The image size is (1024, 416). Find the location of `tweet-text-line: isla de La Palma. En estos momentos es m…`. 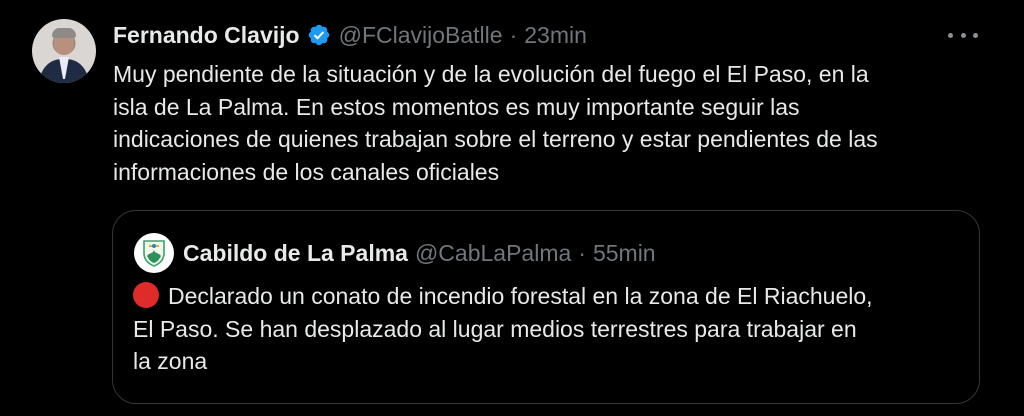

tweet-text-line: isla de La Palma. En estos momentos es m… is located at coordinates (456, 106).